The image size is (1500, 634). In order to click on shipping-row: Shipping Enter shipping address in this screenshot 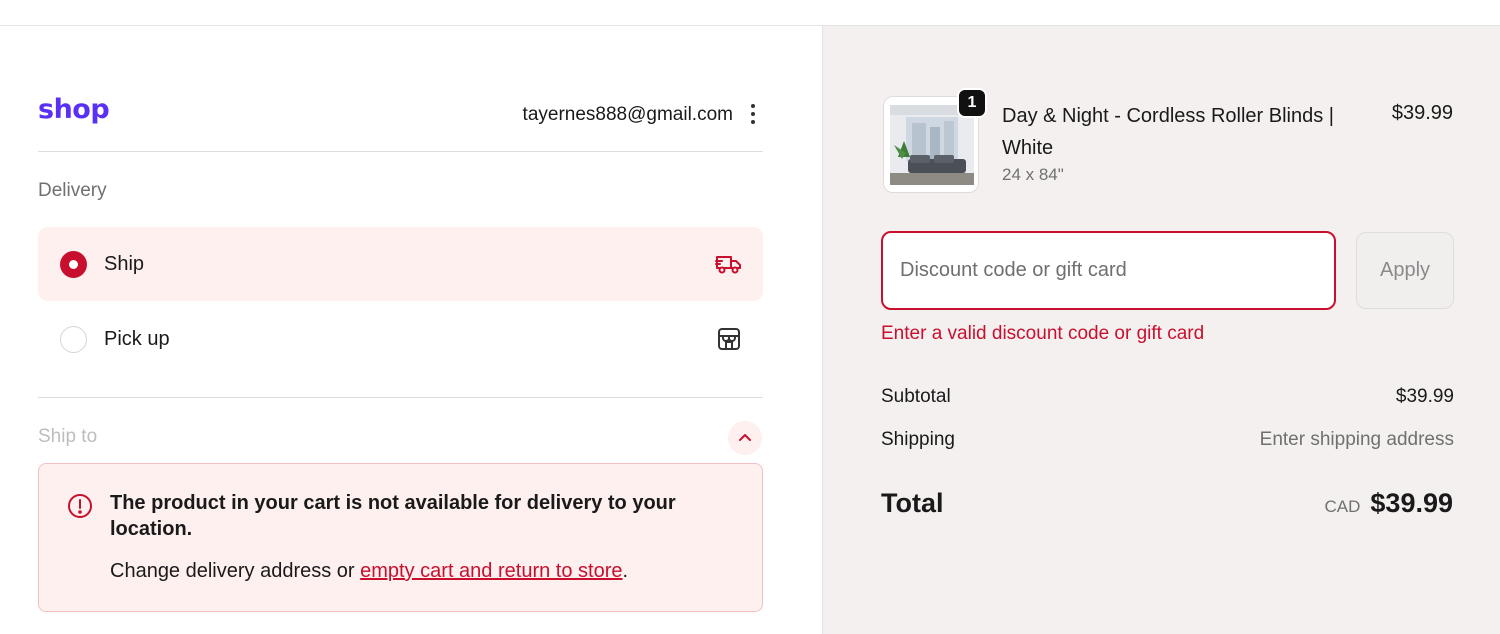, I will do `click(1167, 440)`.